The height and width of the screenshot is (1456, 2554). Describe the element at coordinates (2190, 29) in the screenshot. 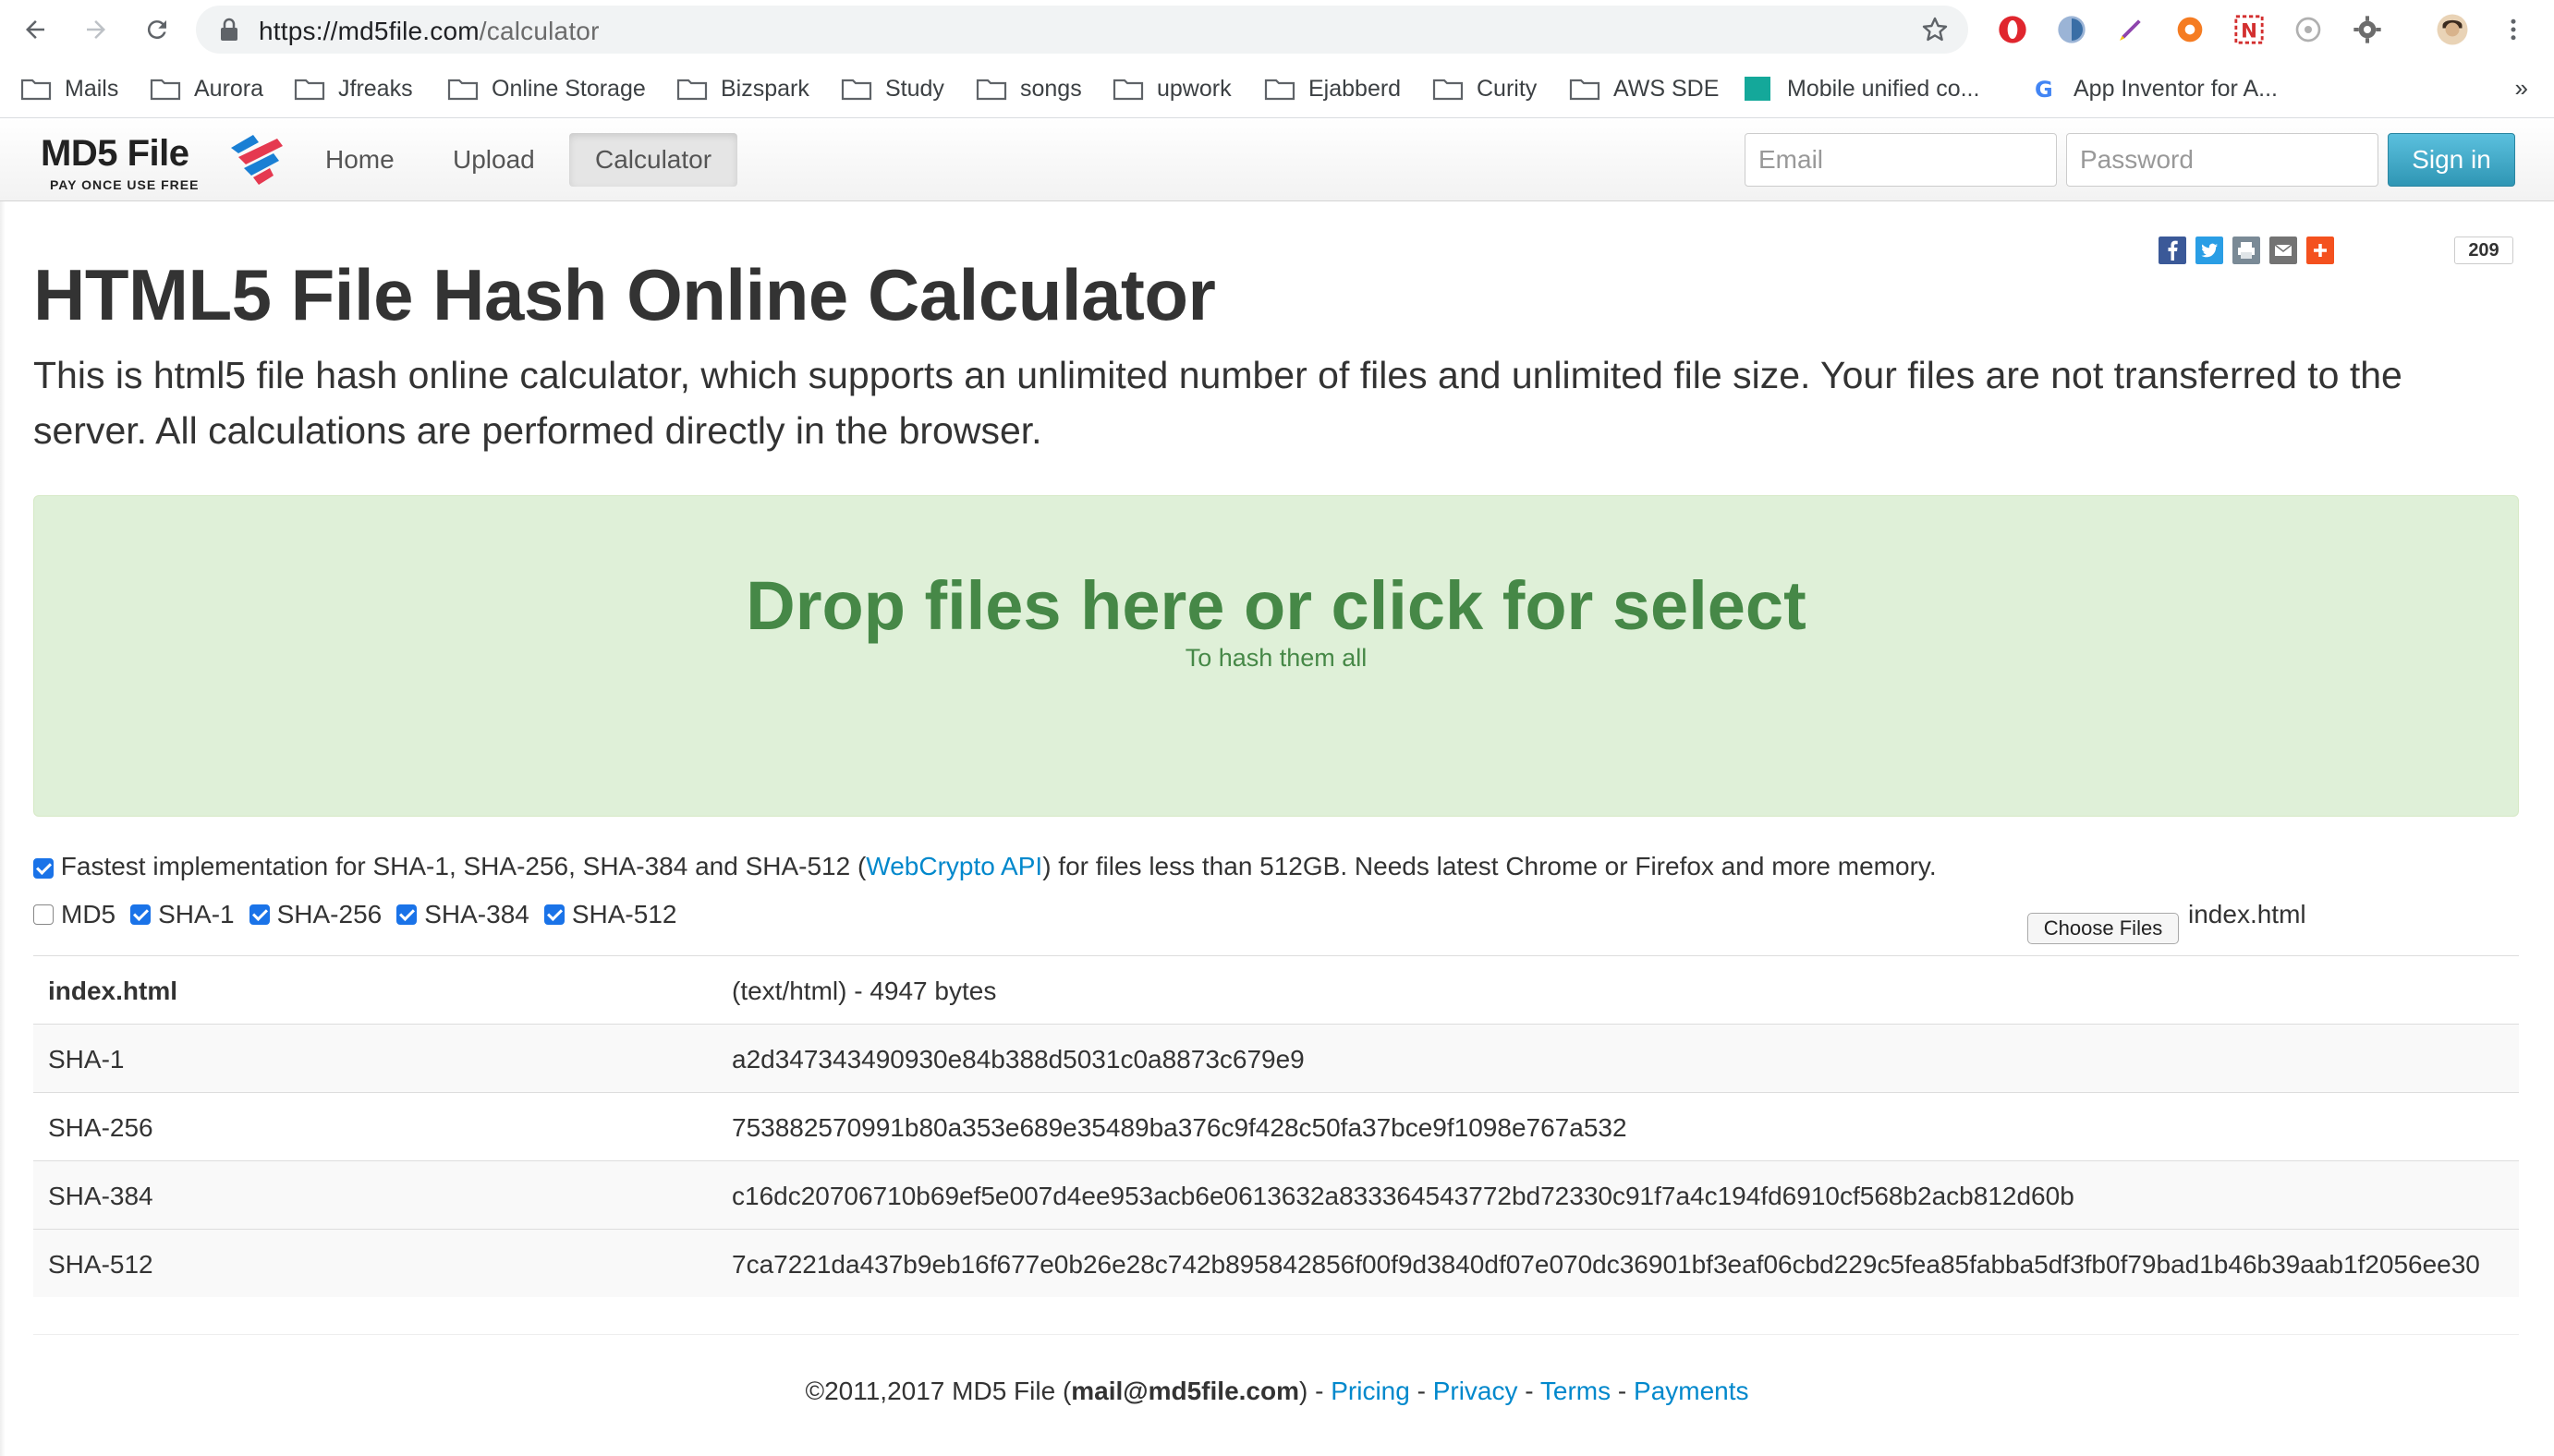

I see `rescue-extension-icon` at that location.